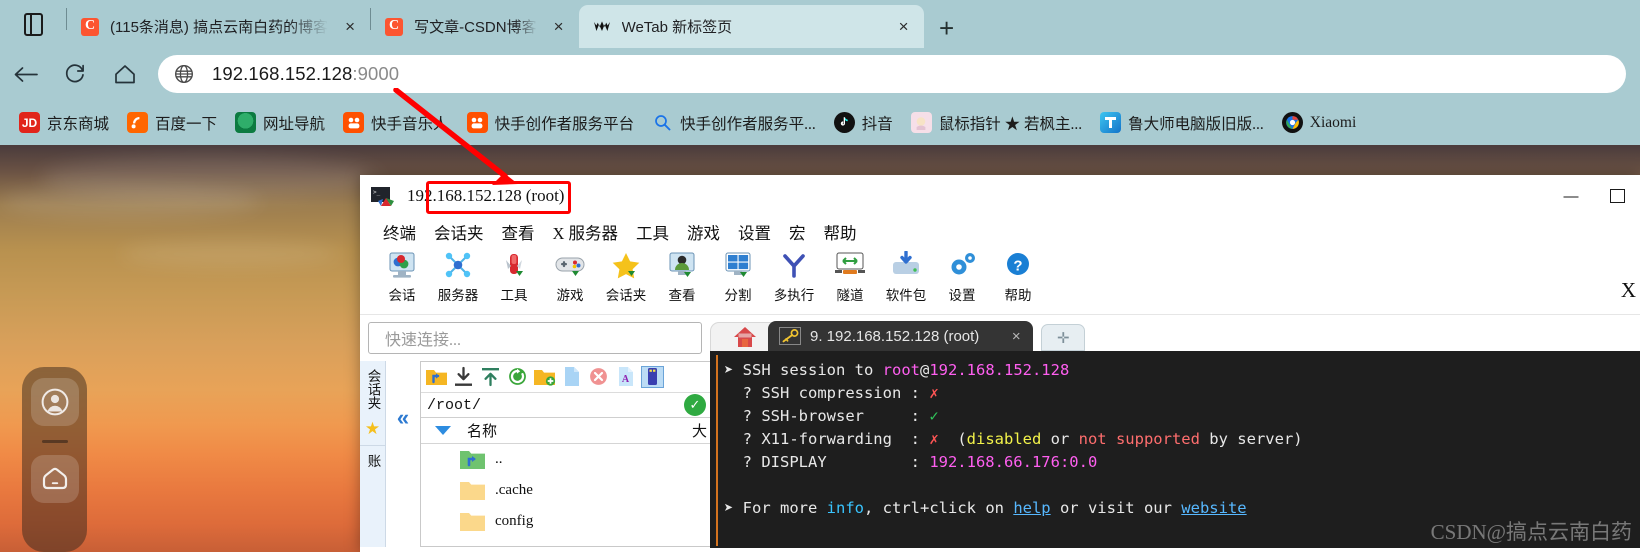  What do you see at coordinates (1531, 532) in the screenshot?
I see `watermark-text: CSDN@搞点云南白药` at bounding box center [1531, 532].